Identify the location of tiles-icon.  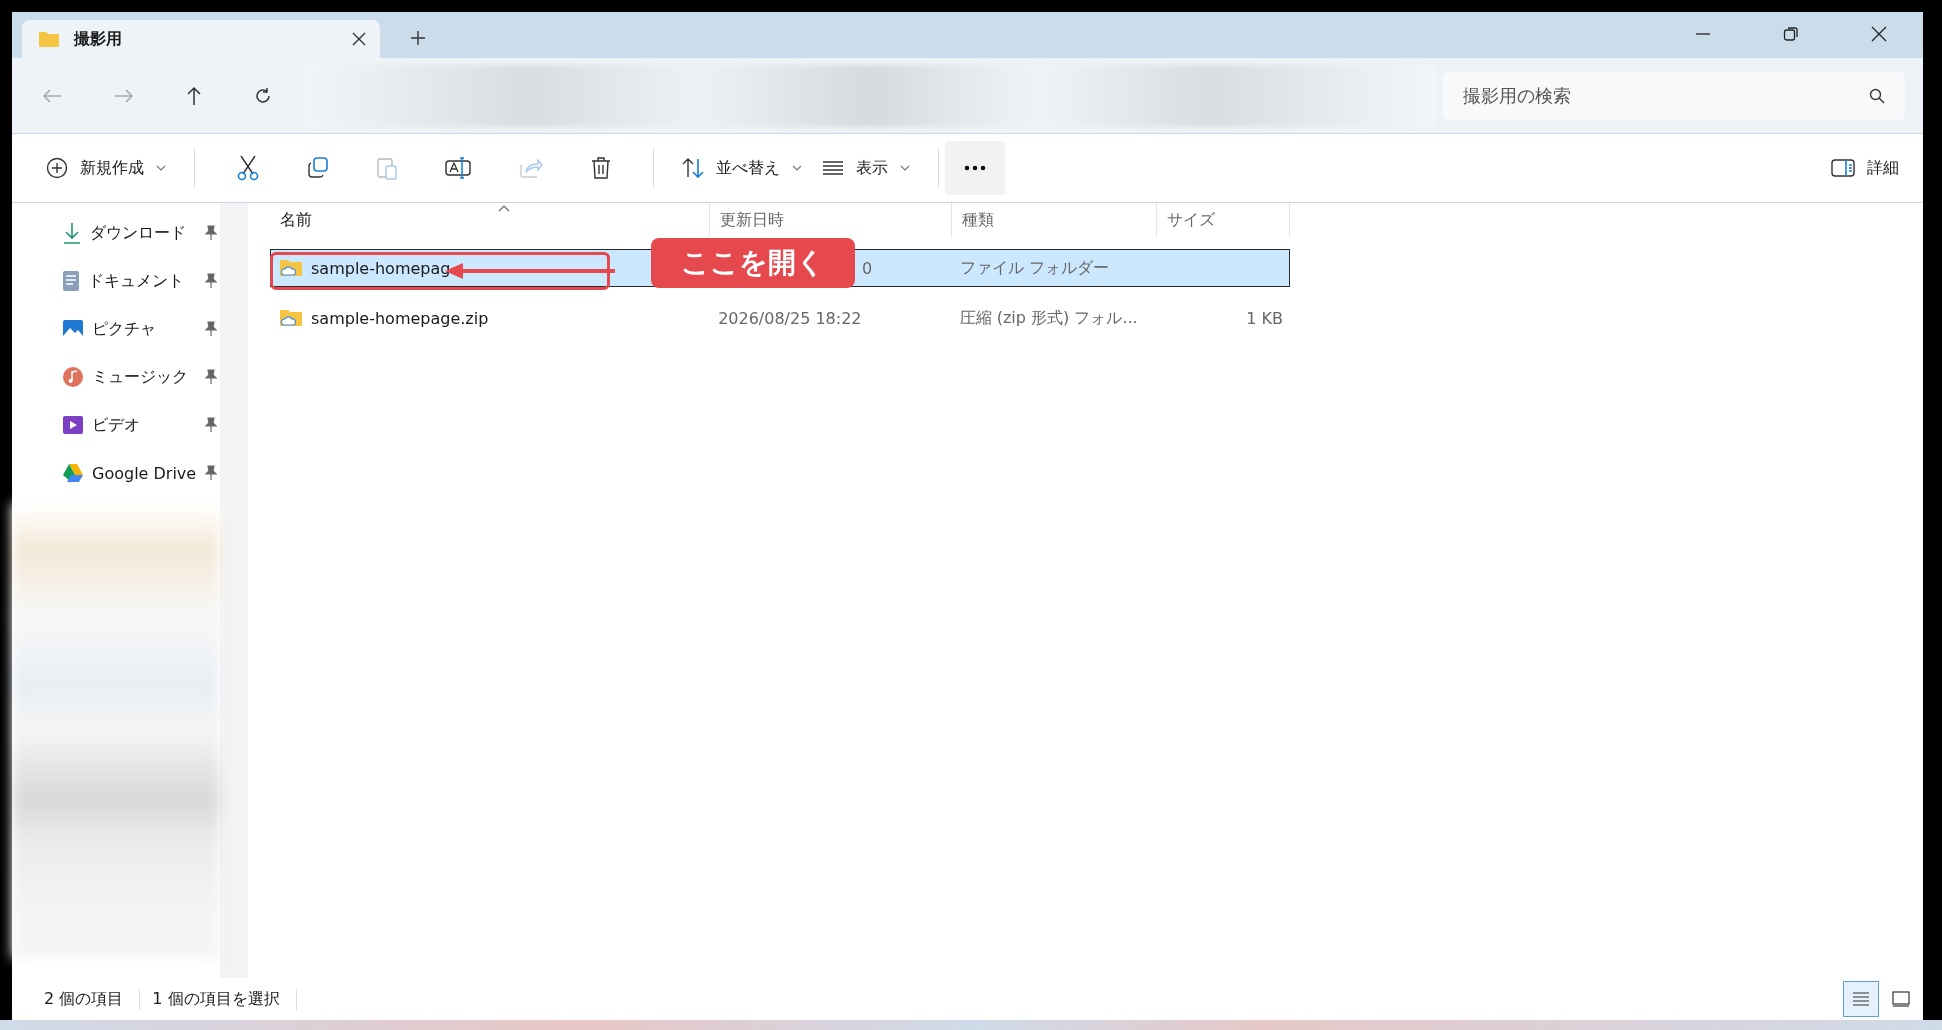
(1901, 999).